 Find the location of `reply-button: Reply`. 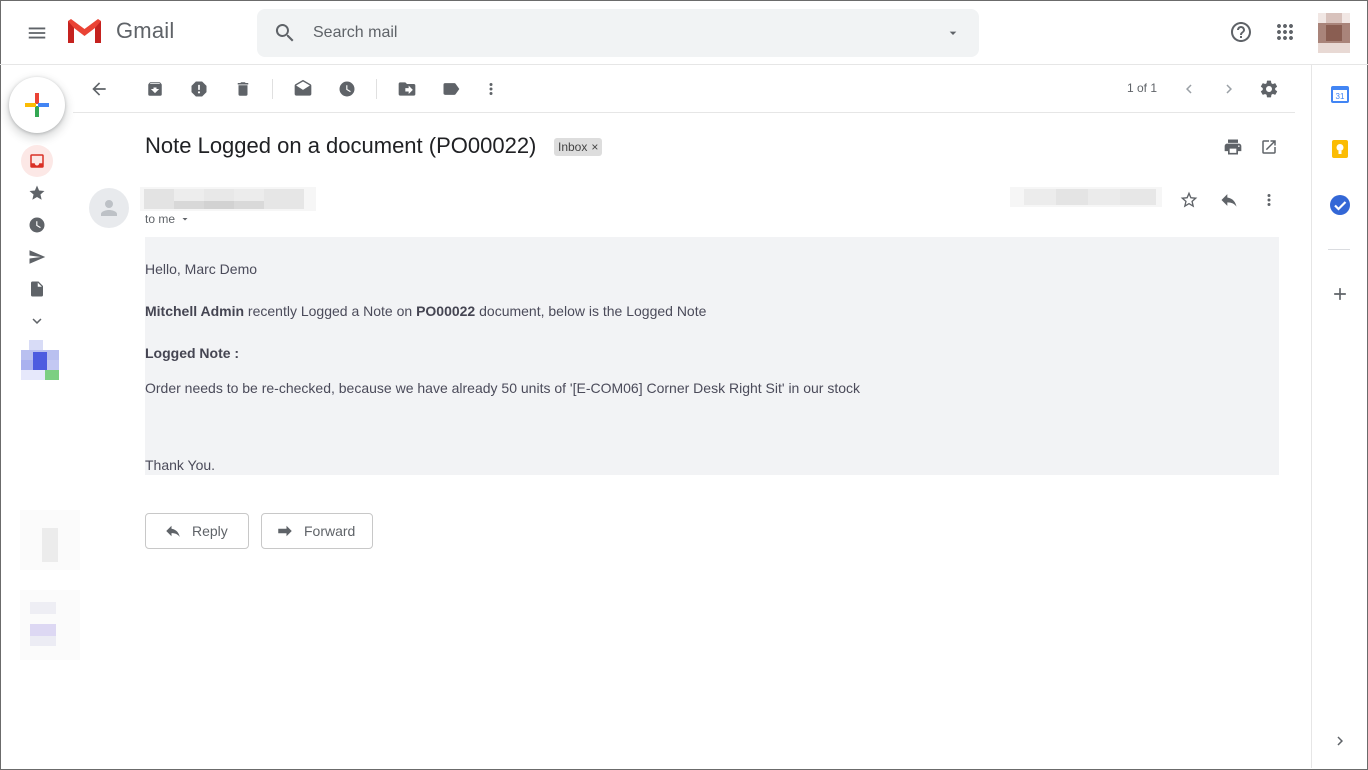

reply-button: Reply is located at coordinates (197, 531).